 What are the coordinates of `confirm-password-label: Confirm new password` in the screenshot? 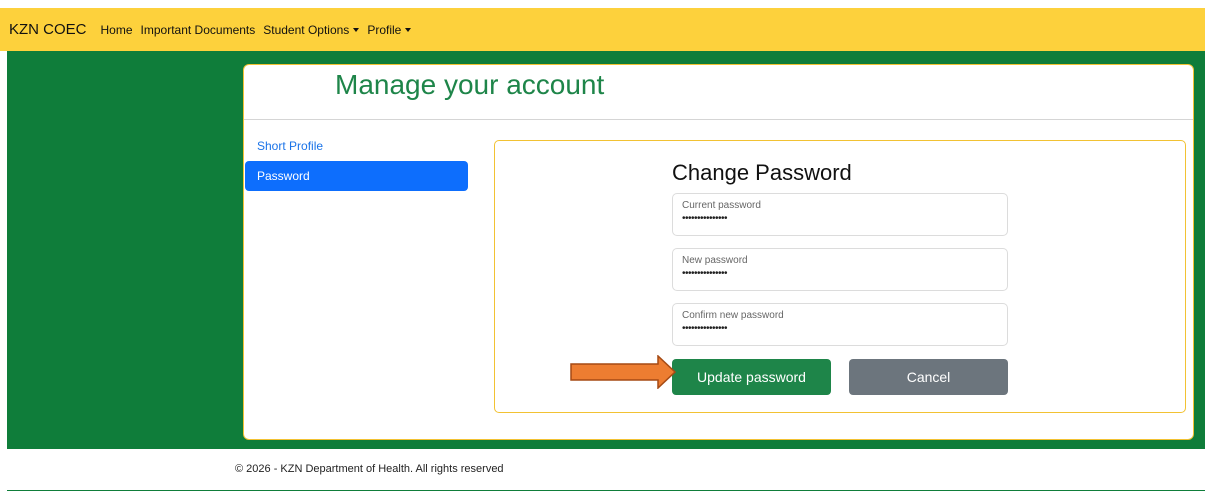 It's located at (733, 315).